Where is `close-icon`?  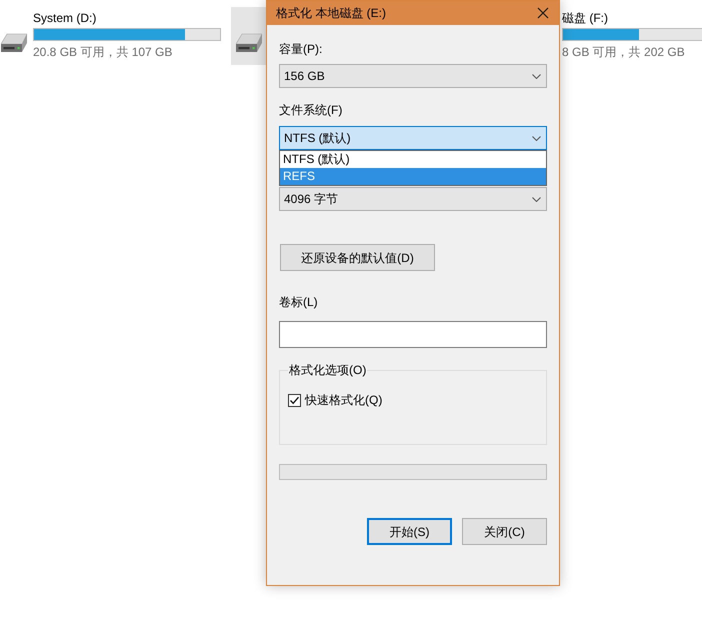
close-icon is located at coordinates (543, 13).